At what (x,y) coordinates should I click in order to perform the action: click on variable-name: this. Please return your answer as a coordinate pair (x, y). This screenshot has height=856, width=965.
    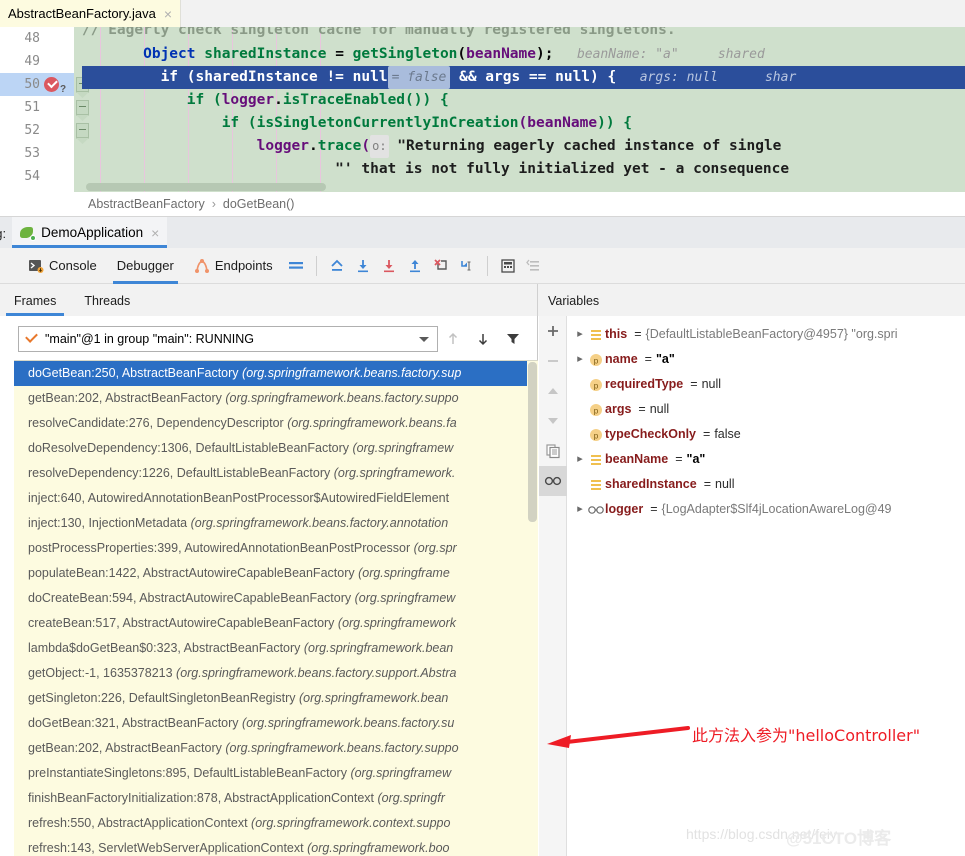
    Looking at the image, I should click on (616, 334).